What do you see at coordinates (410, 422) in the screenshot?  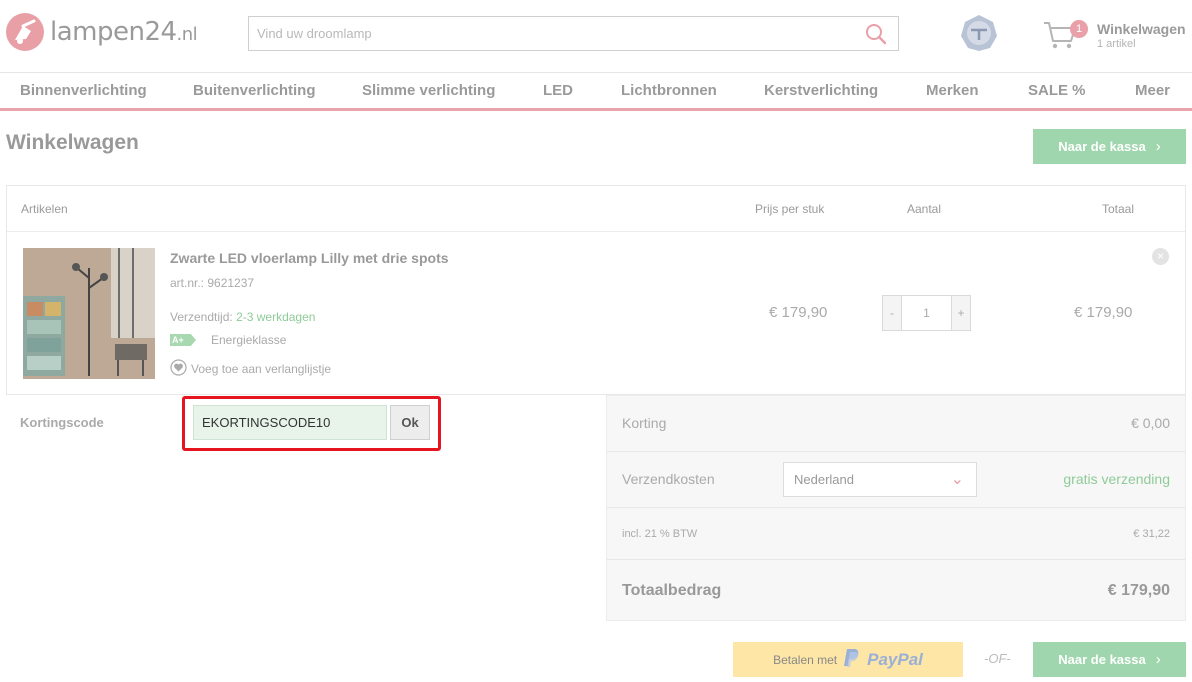 I see `coupon-apply-button: Ok` at bounding box center [410, 422].